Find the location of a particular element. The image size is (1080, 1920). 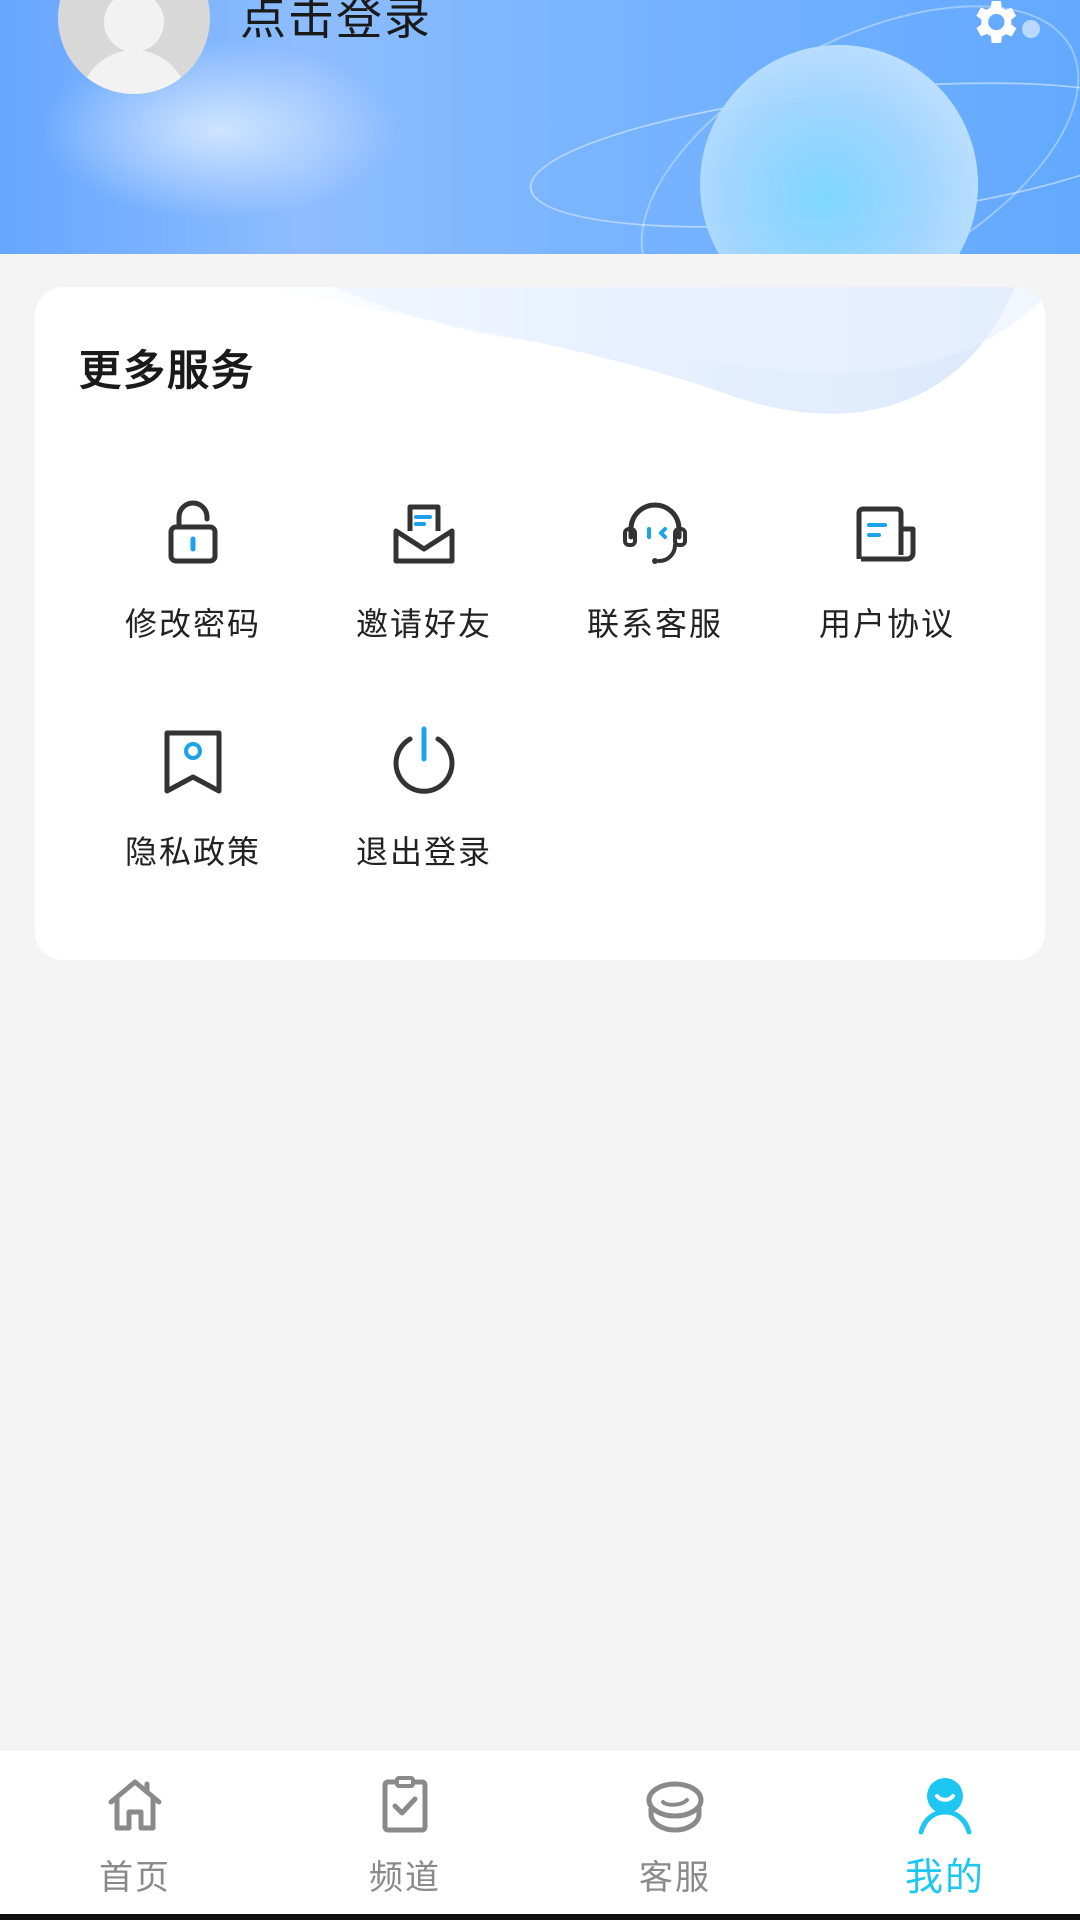

home-icon is located at coordinates (135, 1805).